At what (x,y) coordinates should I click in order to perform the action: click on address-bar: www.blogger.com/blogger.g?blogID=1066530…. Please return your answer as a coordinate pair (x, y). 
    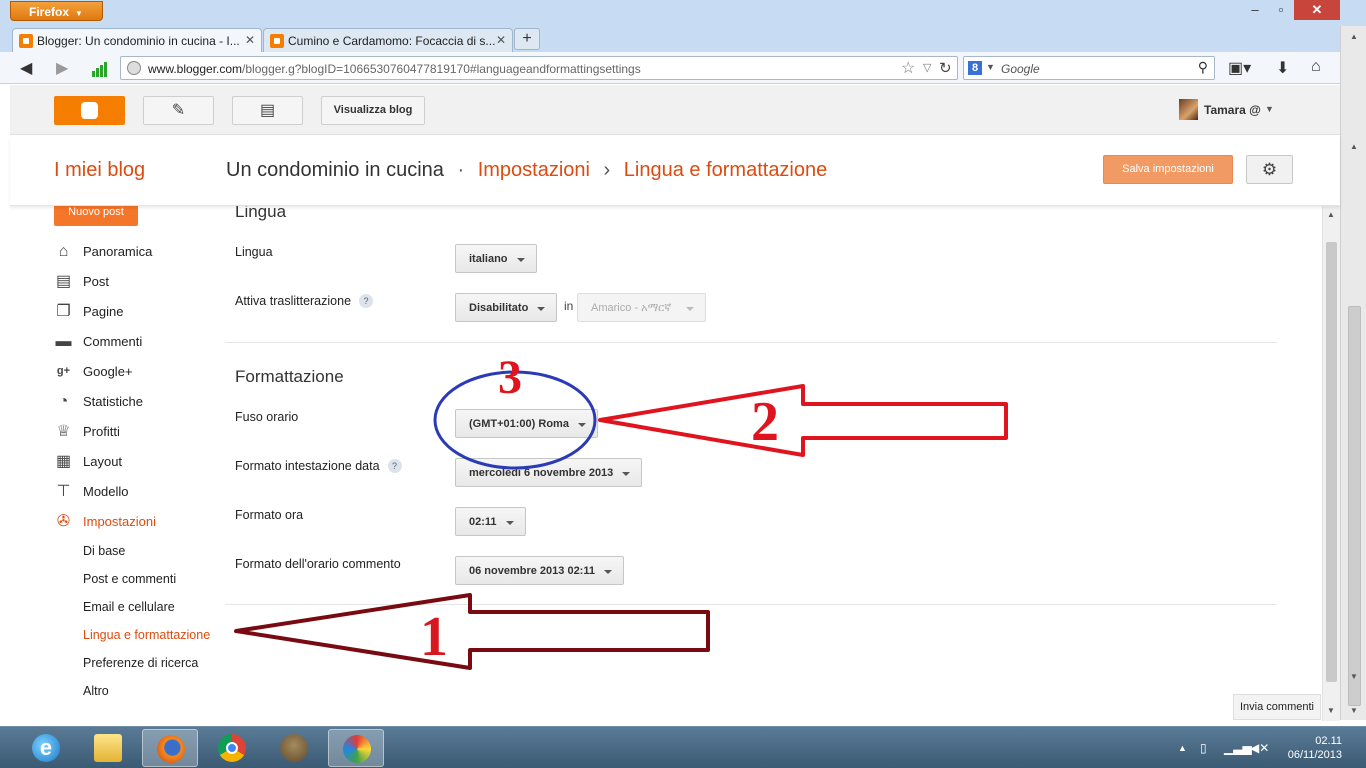
    Looking at the image, I should click on (539, 68).